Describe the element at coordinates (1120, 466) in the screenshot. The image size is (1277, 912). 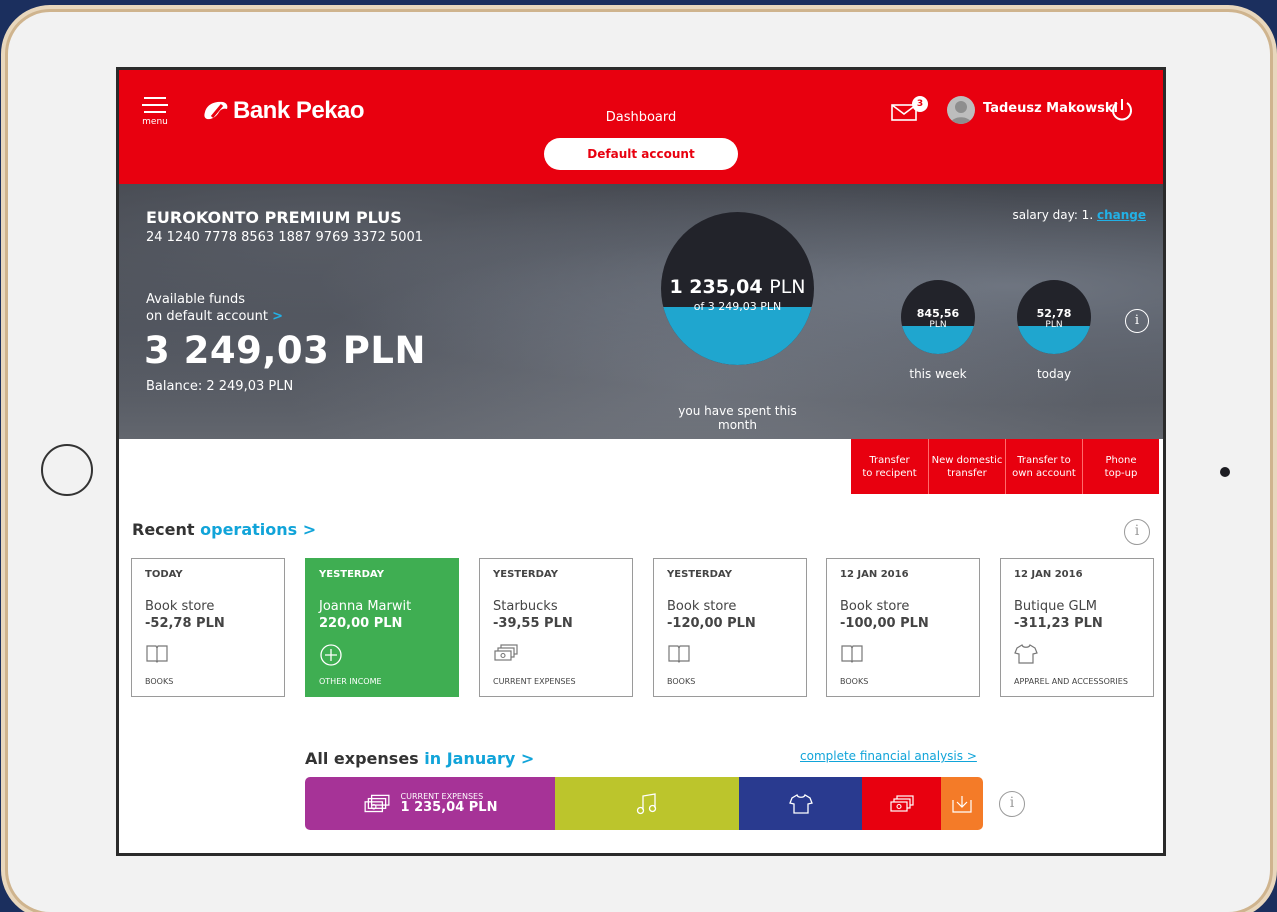
I see `phone-topup-button: Phone top-up` at that location.